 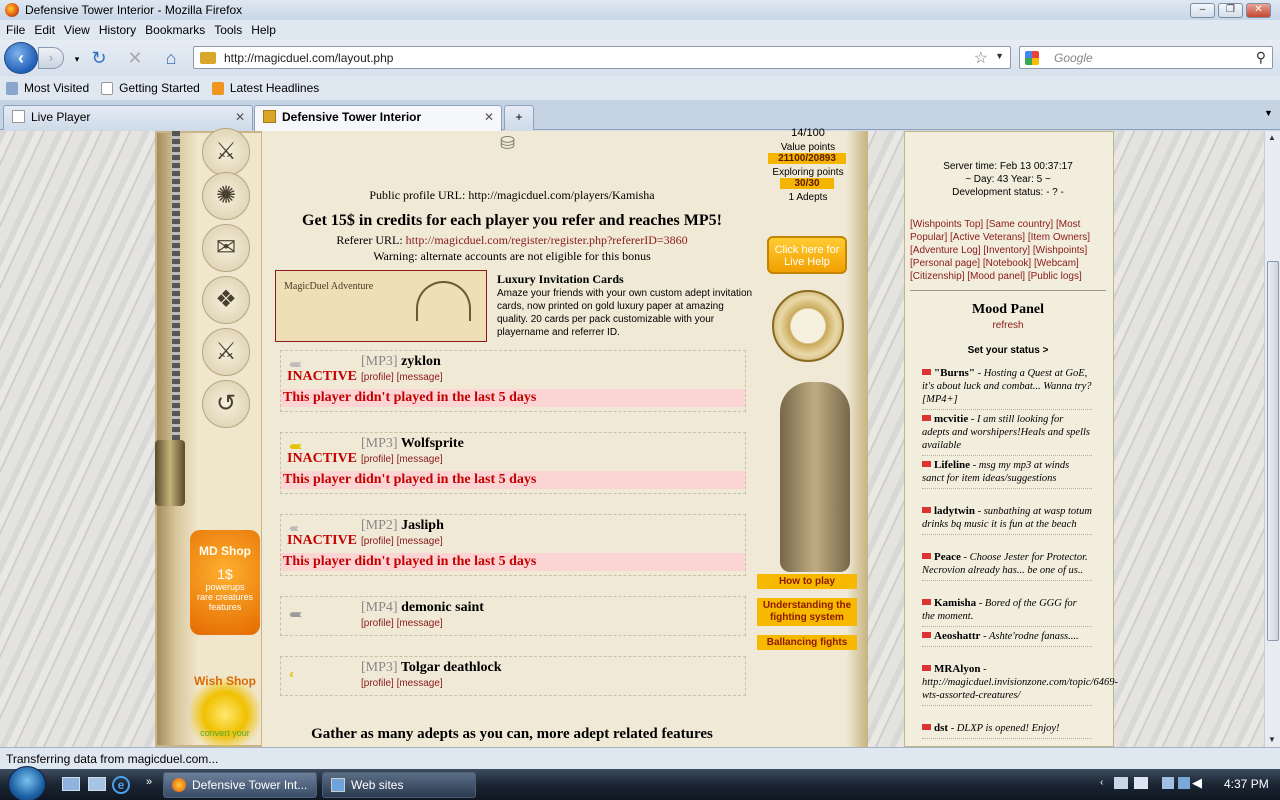 I want to click on switch-windows-icon, so click(x=97, y=784).